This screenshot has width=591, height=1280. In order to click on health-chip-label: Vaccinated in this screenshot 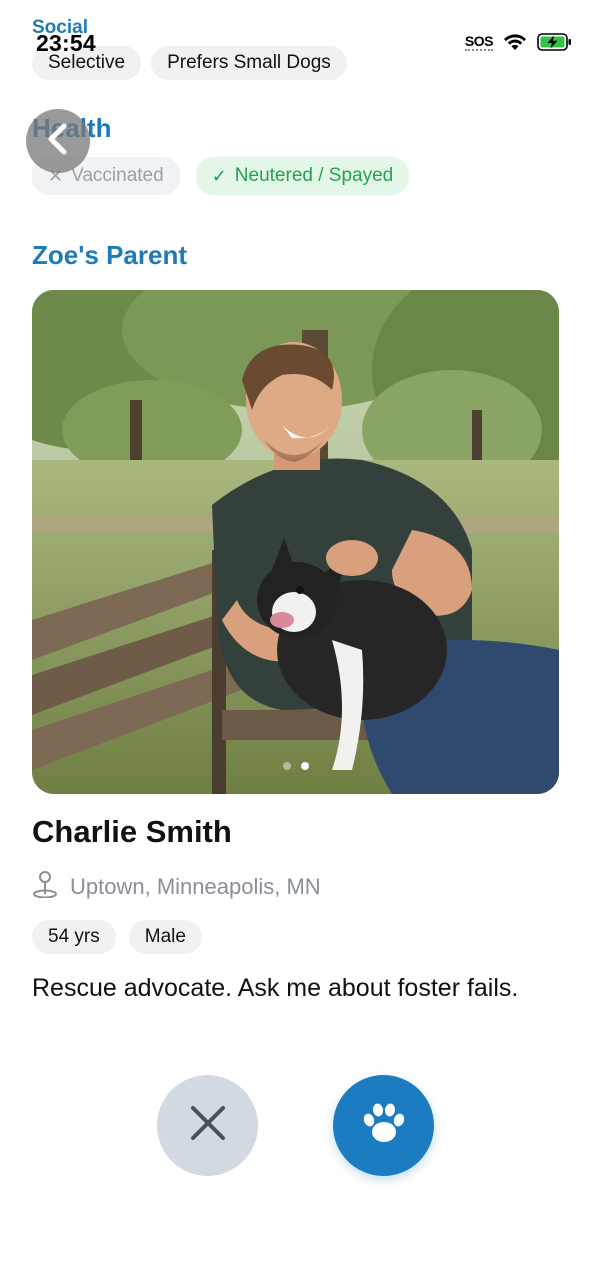, I will do `click(117, 175)`.